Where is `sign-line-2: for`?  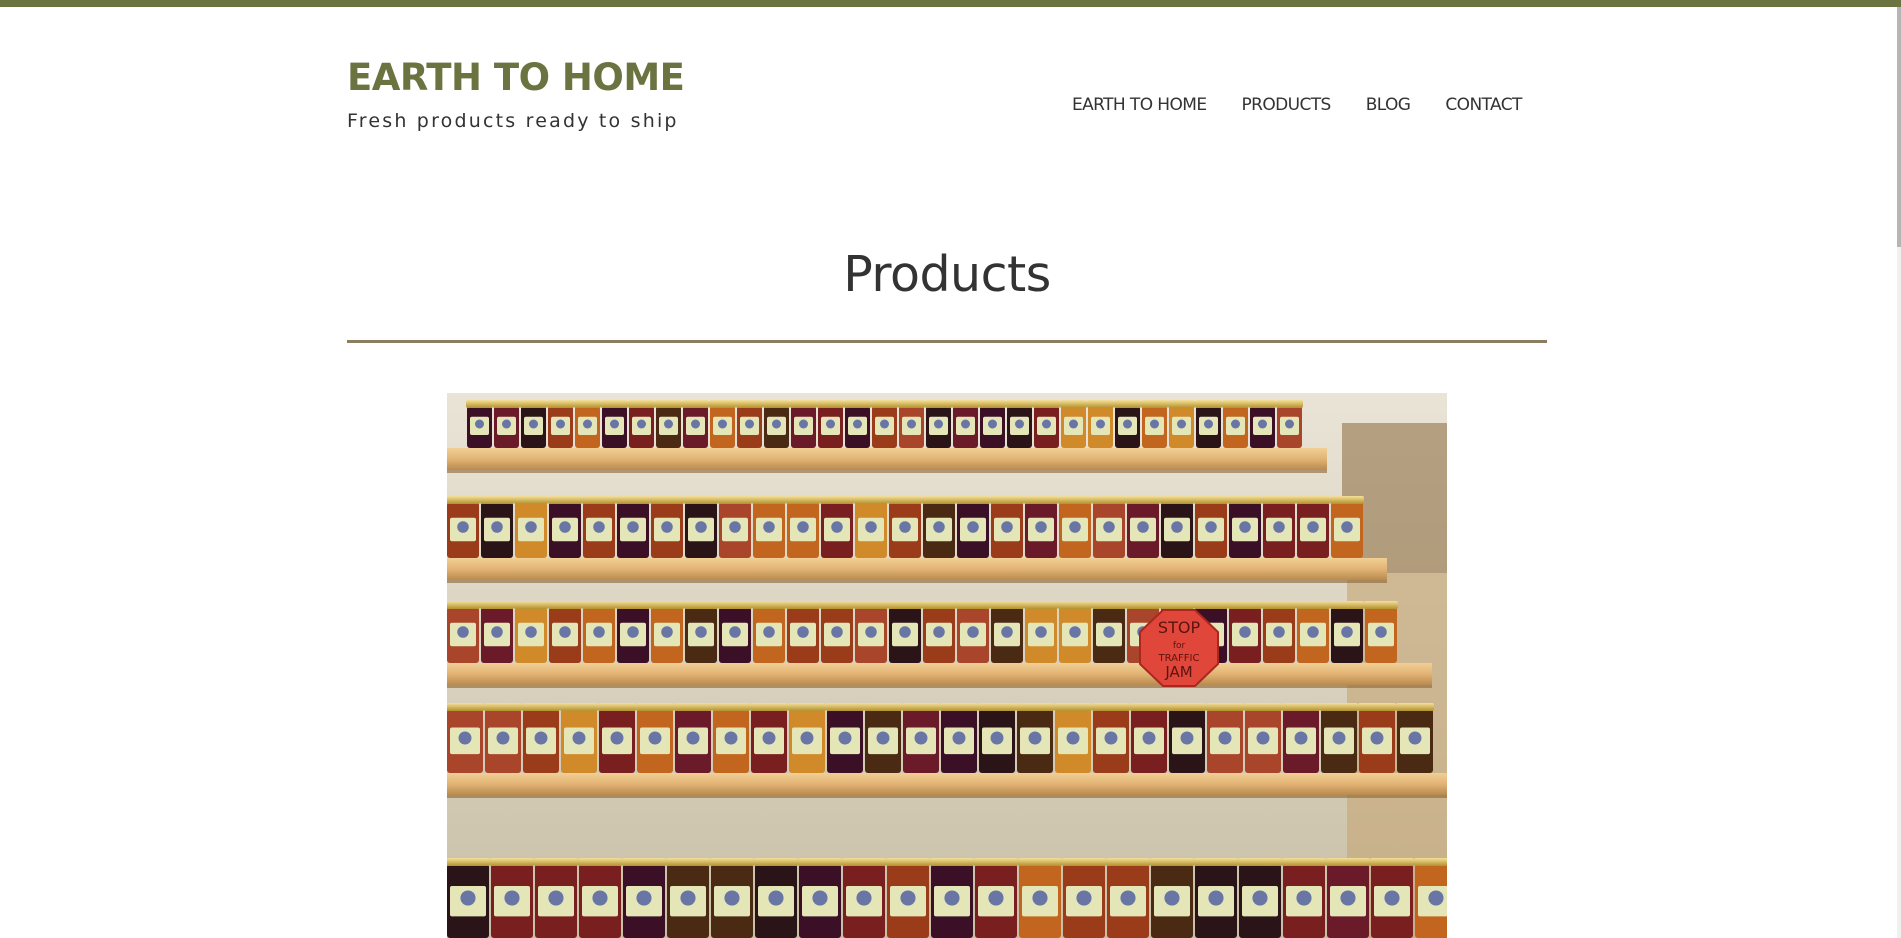
sign-line-2: for is located at coordinates (1179, 646).